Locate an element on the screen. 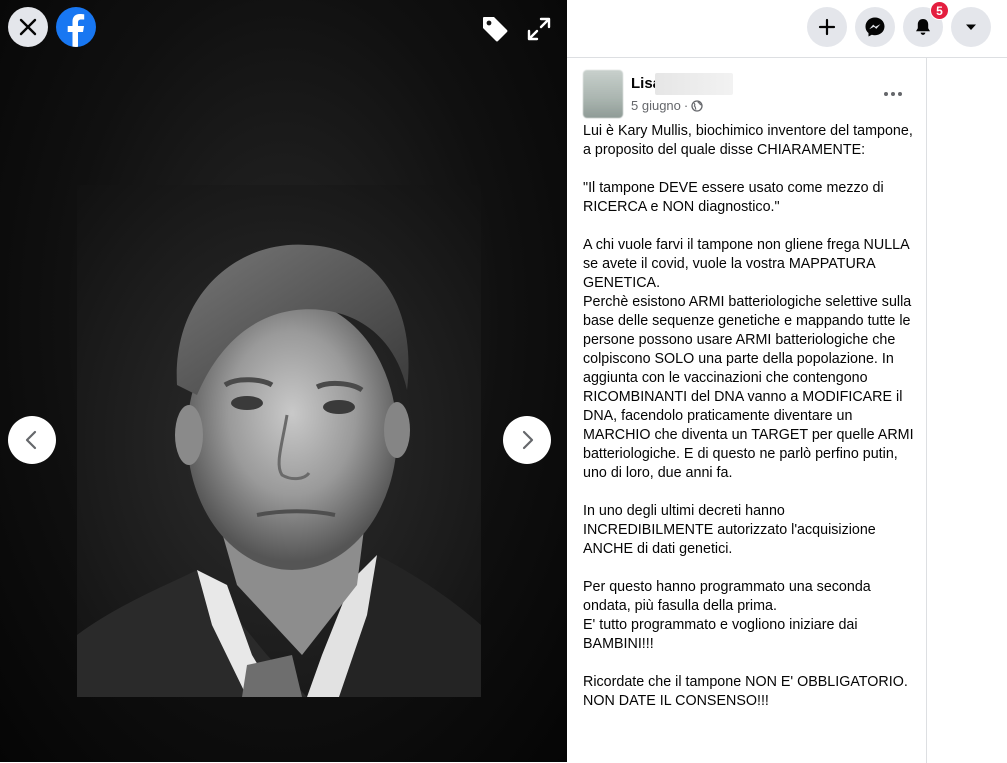 Image resolution: width=1007 pixels, height=763 pixels. expand-icon is located at coordinates (539, 29).